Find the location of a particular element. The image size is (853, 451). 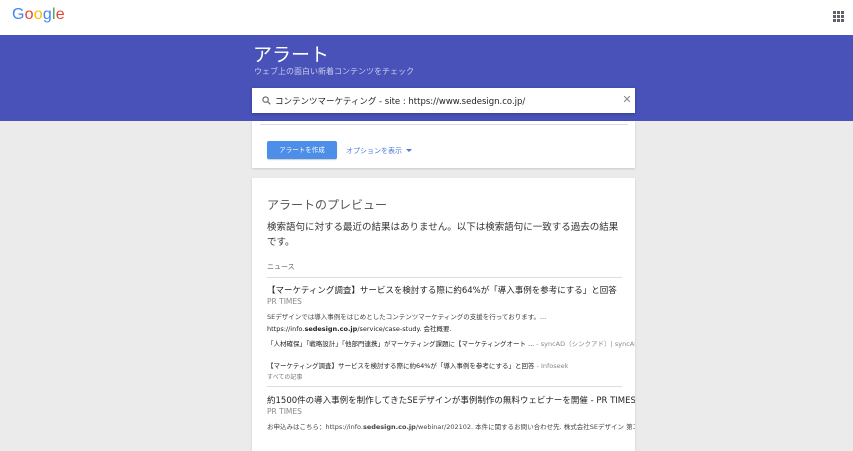

search-icon is located at coordinates (266, 100).